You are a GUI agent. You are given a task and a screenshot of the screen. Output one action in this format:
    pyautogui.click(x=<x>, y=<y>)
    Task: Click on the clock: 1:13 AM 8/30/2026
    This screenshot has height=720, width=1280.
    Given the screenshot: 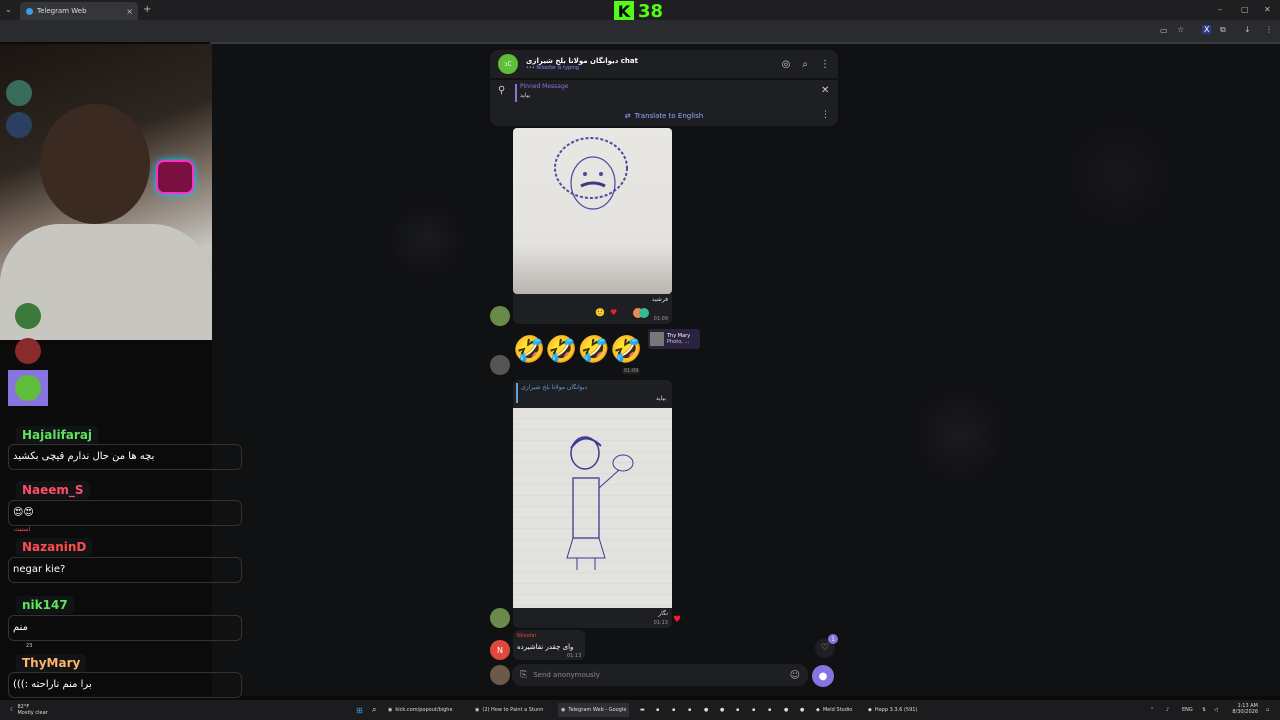 What is the action you would take?
    pyautogui.click(x=1243, y=710)
    